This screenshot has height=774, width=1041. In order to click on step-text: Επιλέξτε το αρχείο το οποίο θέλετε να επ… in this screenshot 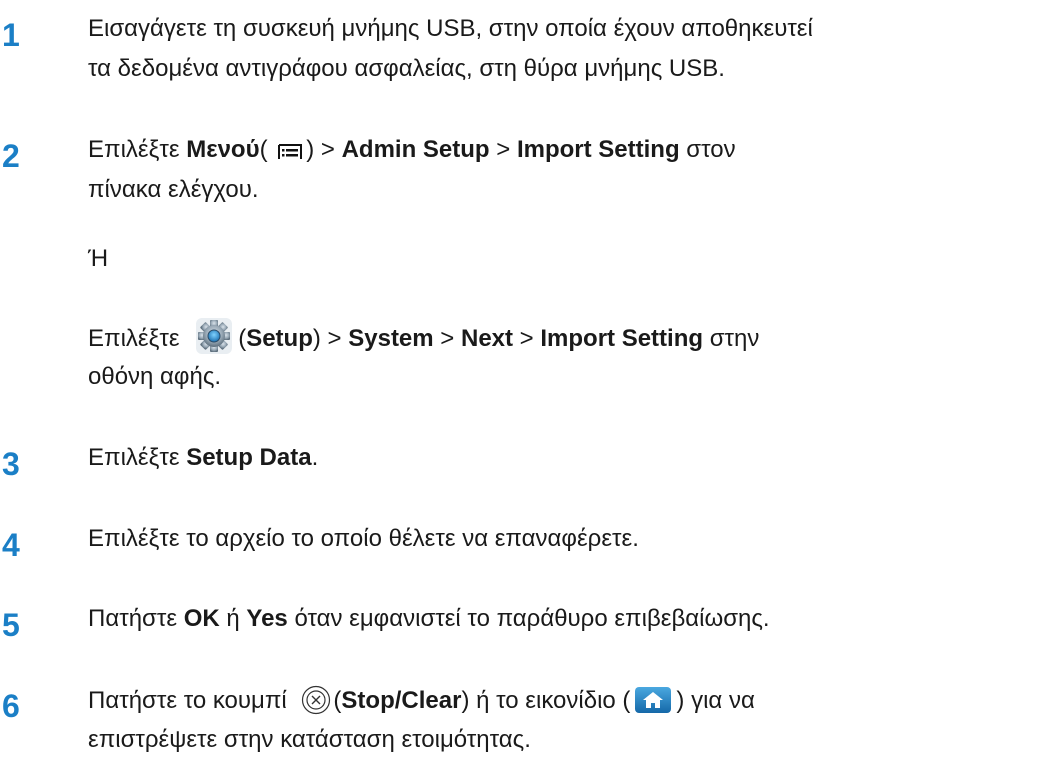, I will do `click(363, 538)`.